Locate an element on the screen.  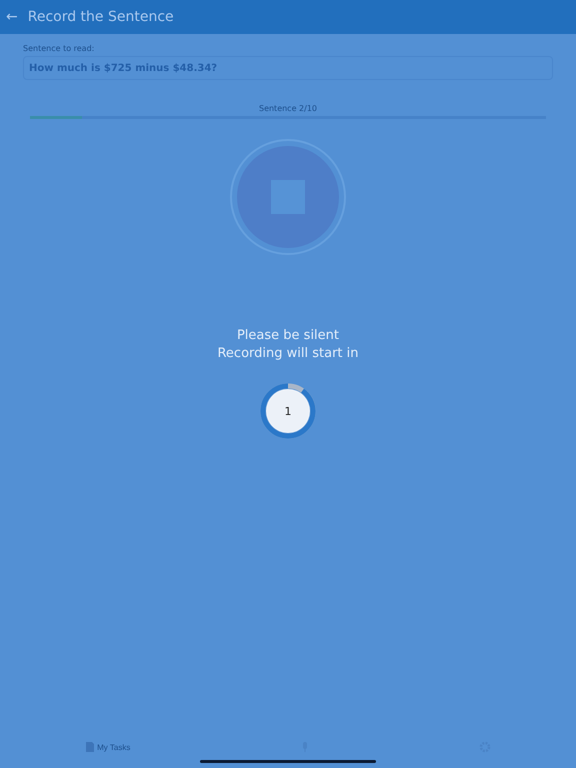
field-label: Sentence to read: is located at coordinates (59, 48).